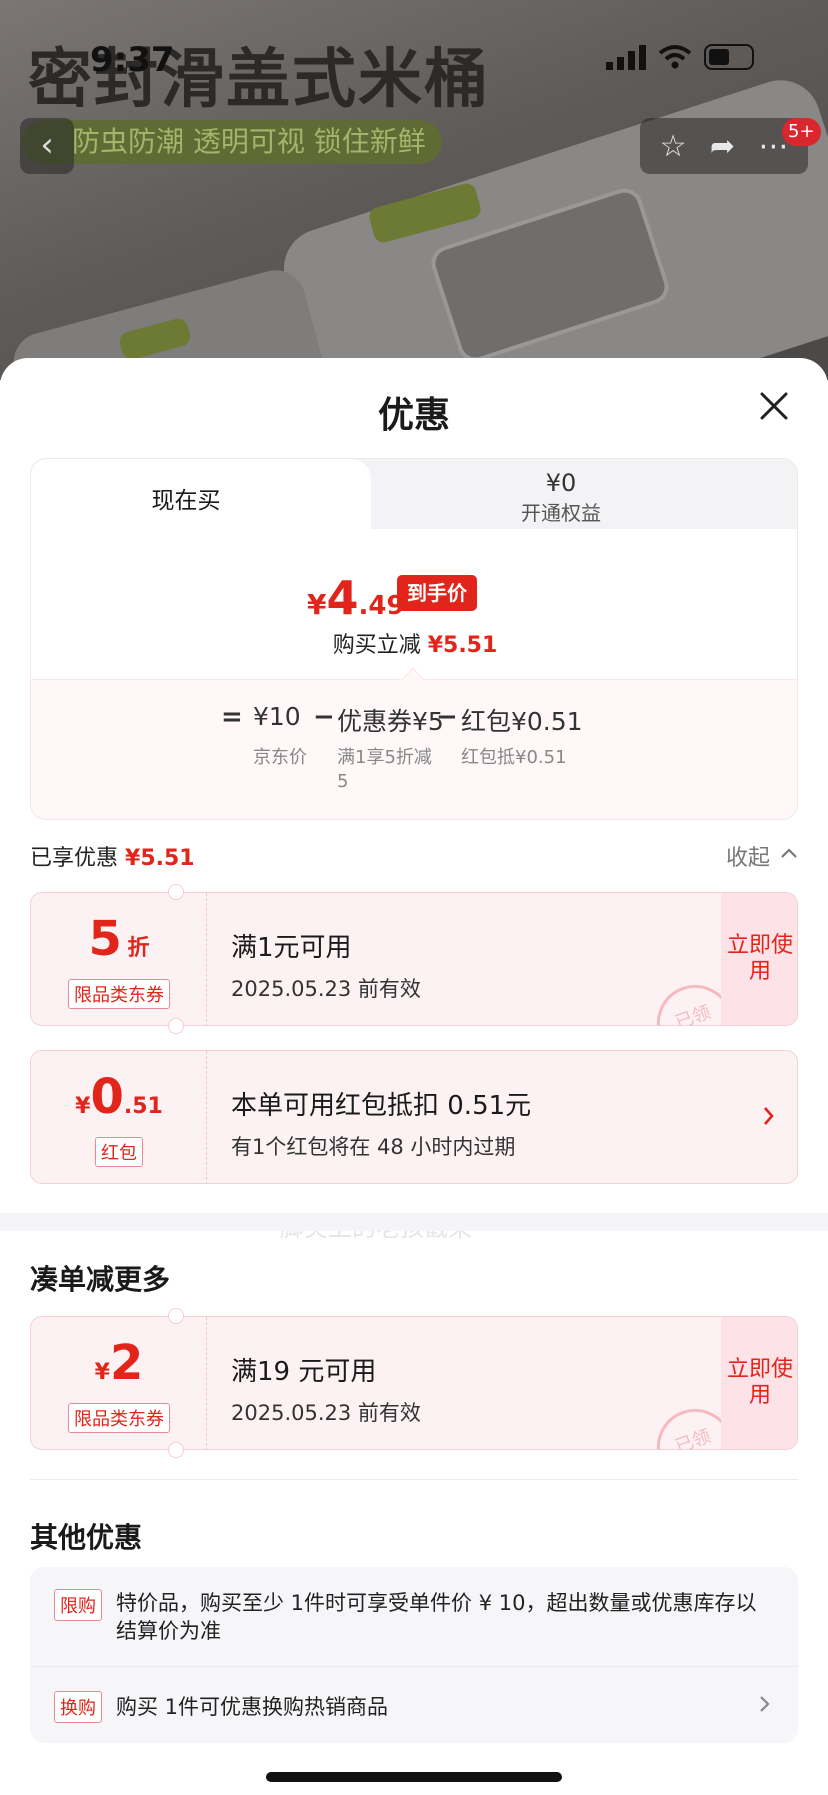  What do you see at coordinates (126, 1363) in the screenshot?
I see `coupon-value-number: 2` at bounding box center [126, 1363].